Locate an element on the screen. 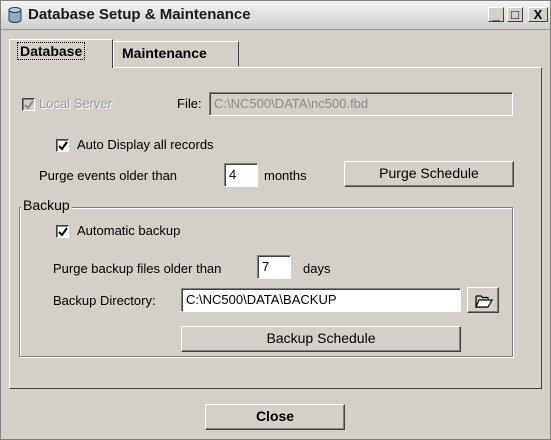 Image resolution: width=551 pixels, height=440 pixels. purge-events-label: Purge events older than is located at coordinates (108, 175).